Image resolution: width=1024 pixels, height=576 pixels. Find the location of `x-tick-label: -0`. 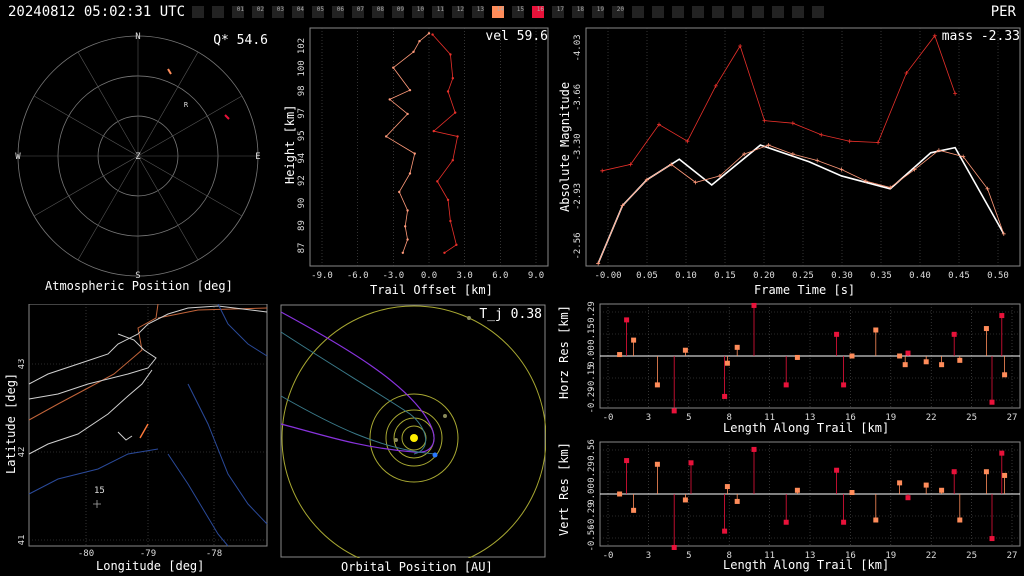

x-tick-label: -0 is located at coordinates (608, 556).